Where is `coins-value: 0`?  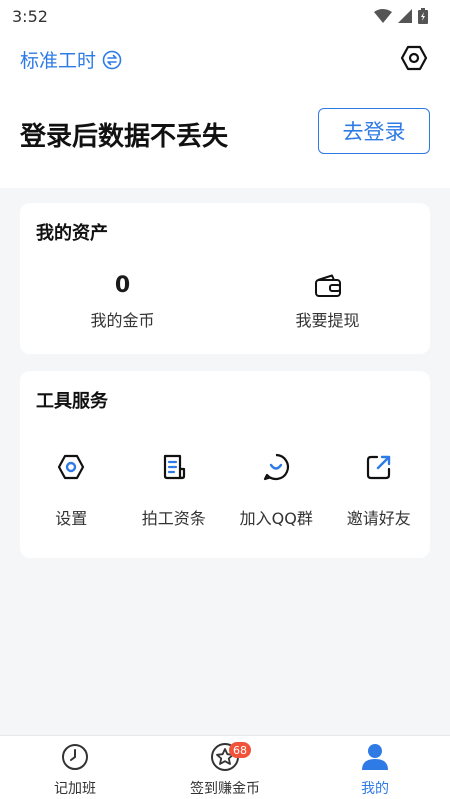
coins-value: 0 is located at coordinates (122, 285).